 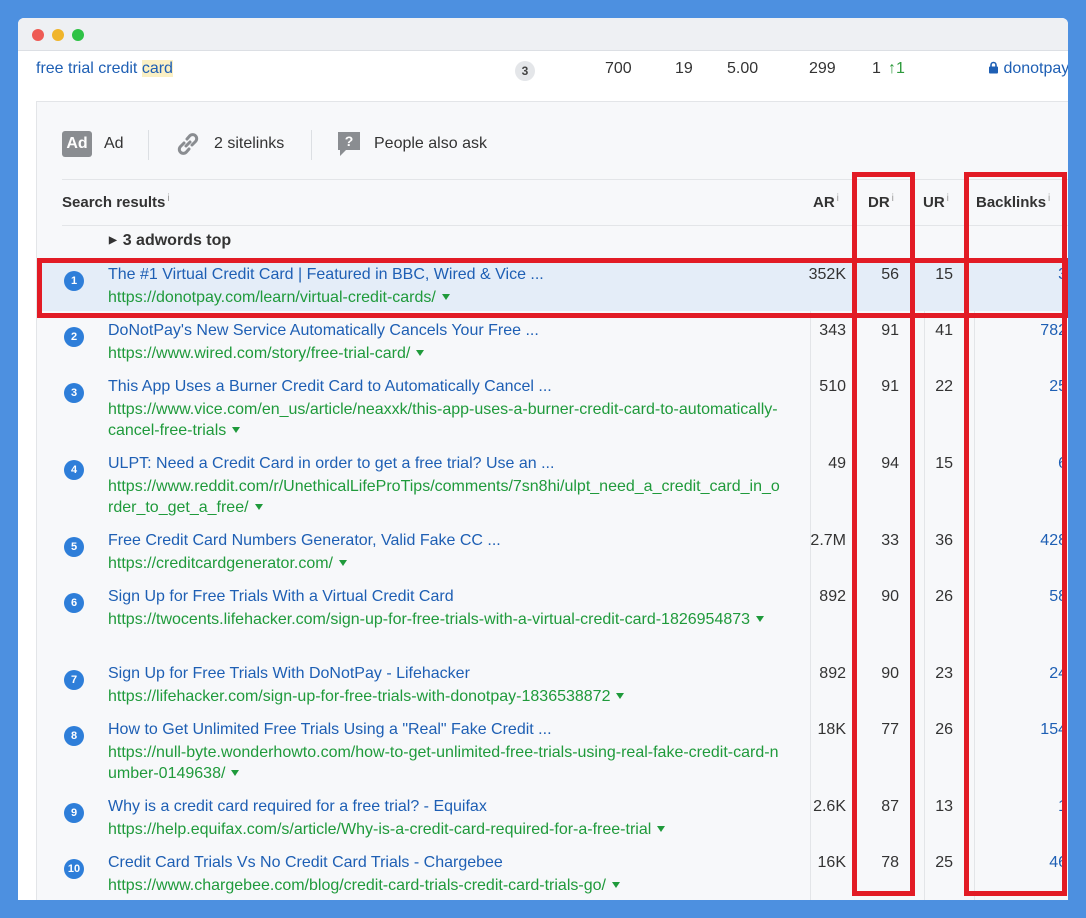 What do you see at coordinates (157, 68) in the screenshot?
I see `keyword-highlight: card` at bounding box center [157, 68].